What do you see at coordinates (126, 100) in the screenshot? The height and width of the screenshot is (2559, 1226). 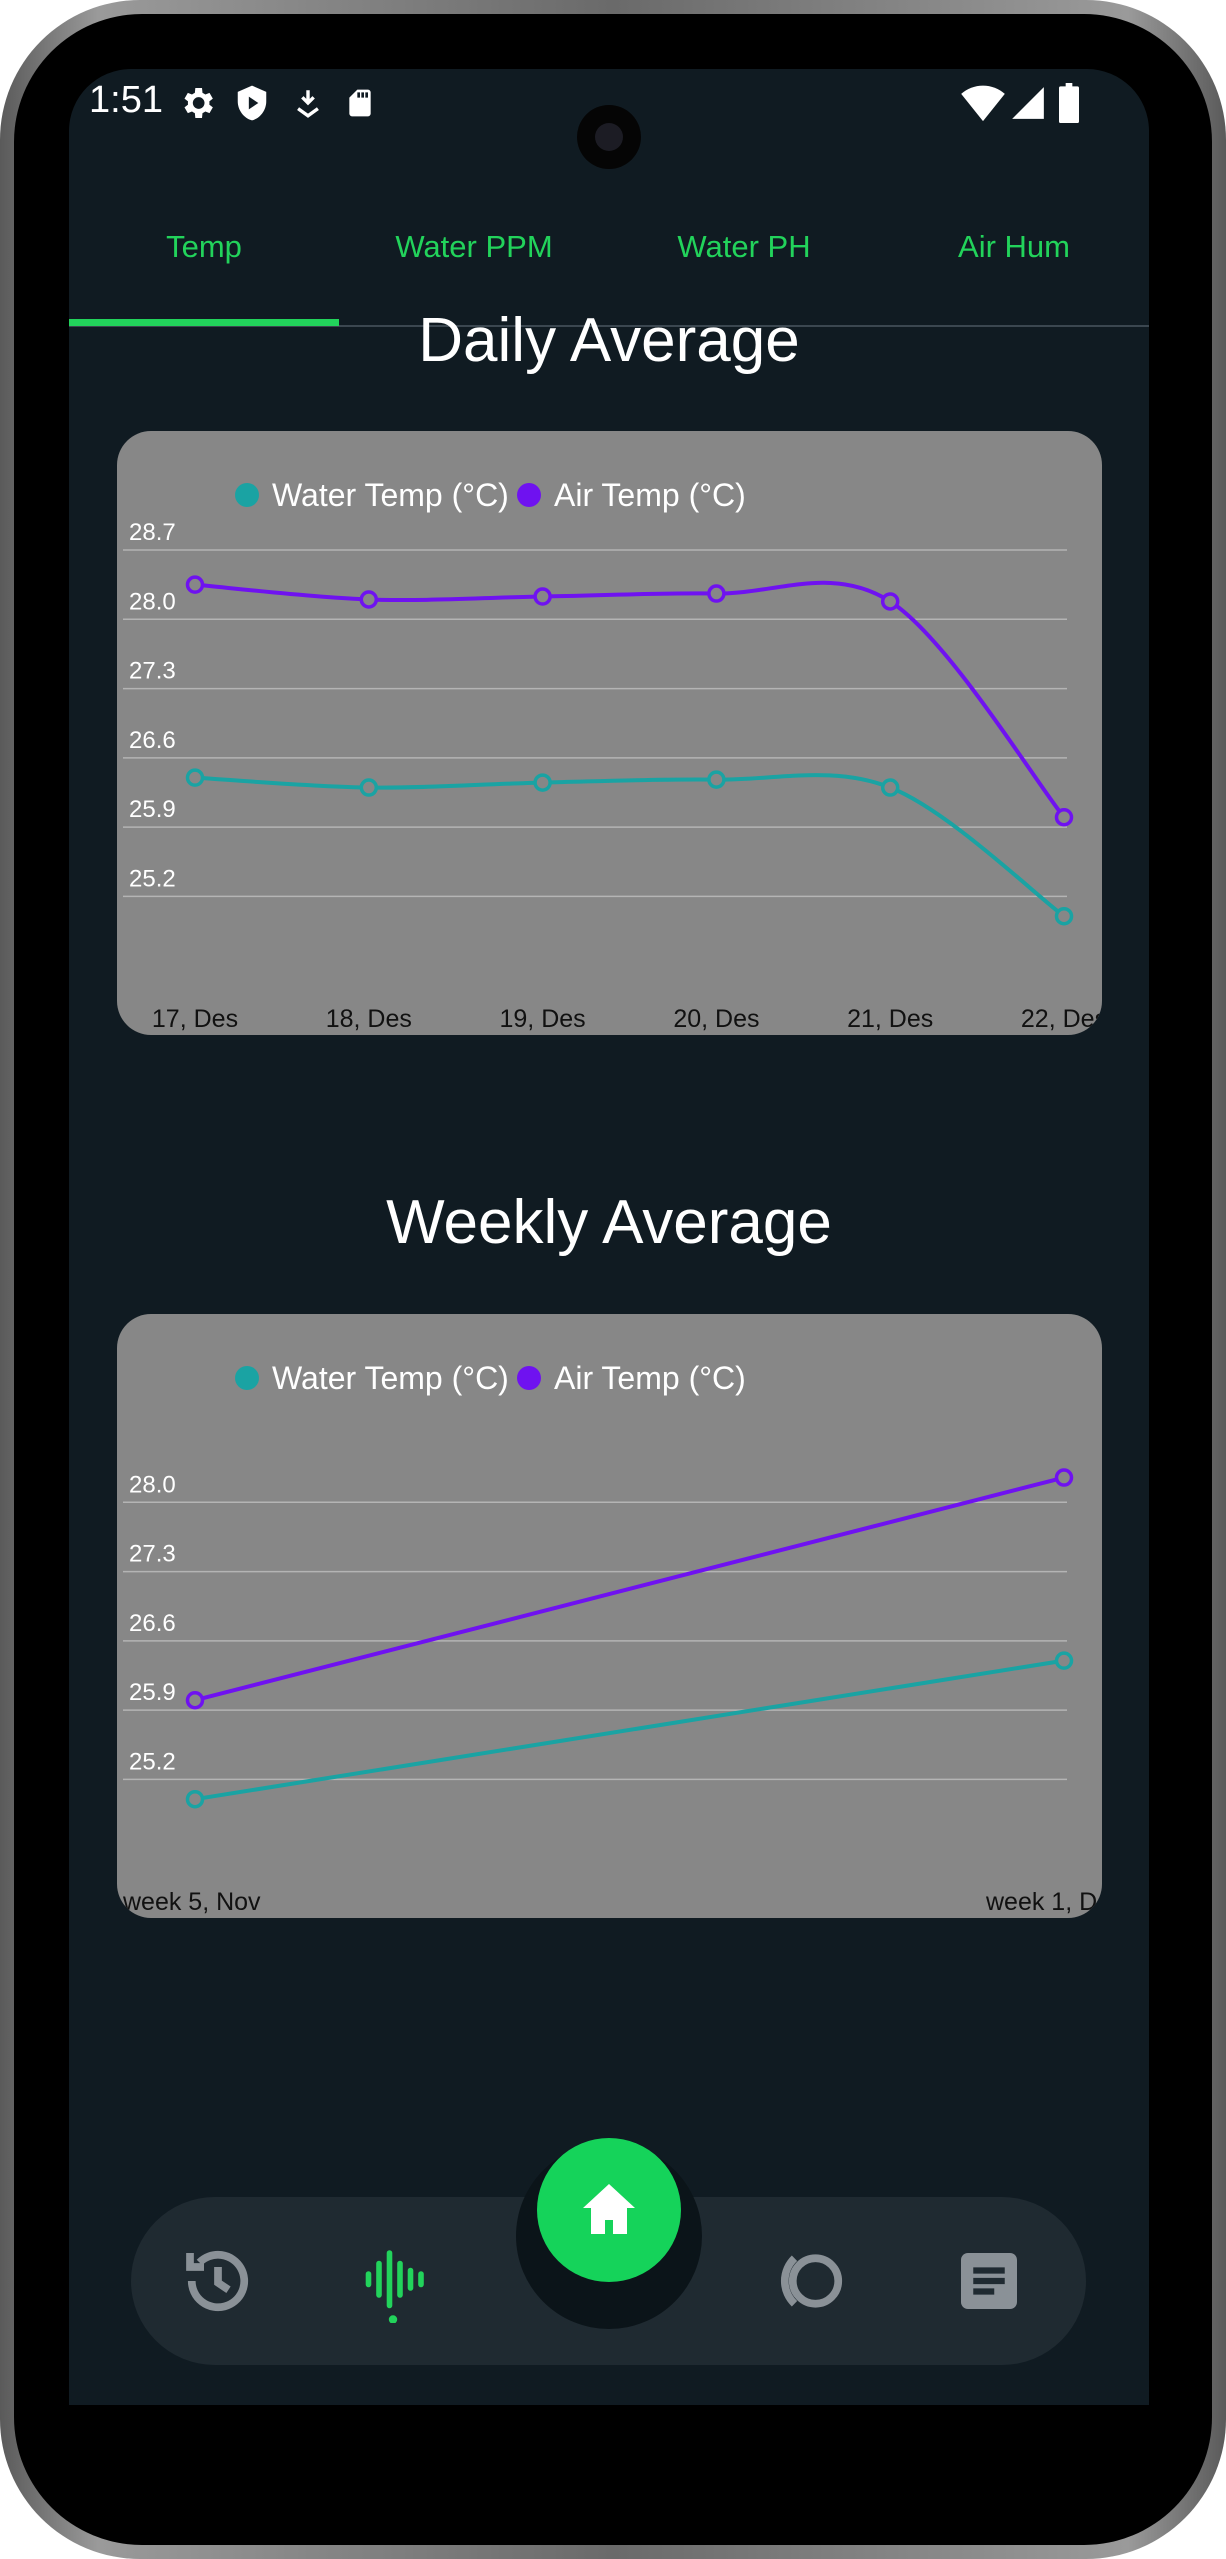 I see `status-time: 1:51` at bounding box center [126, 100].